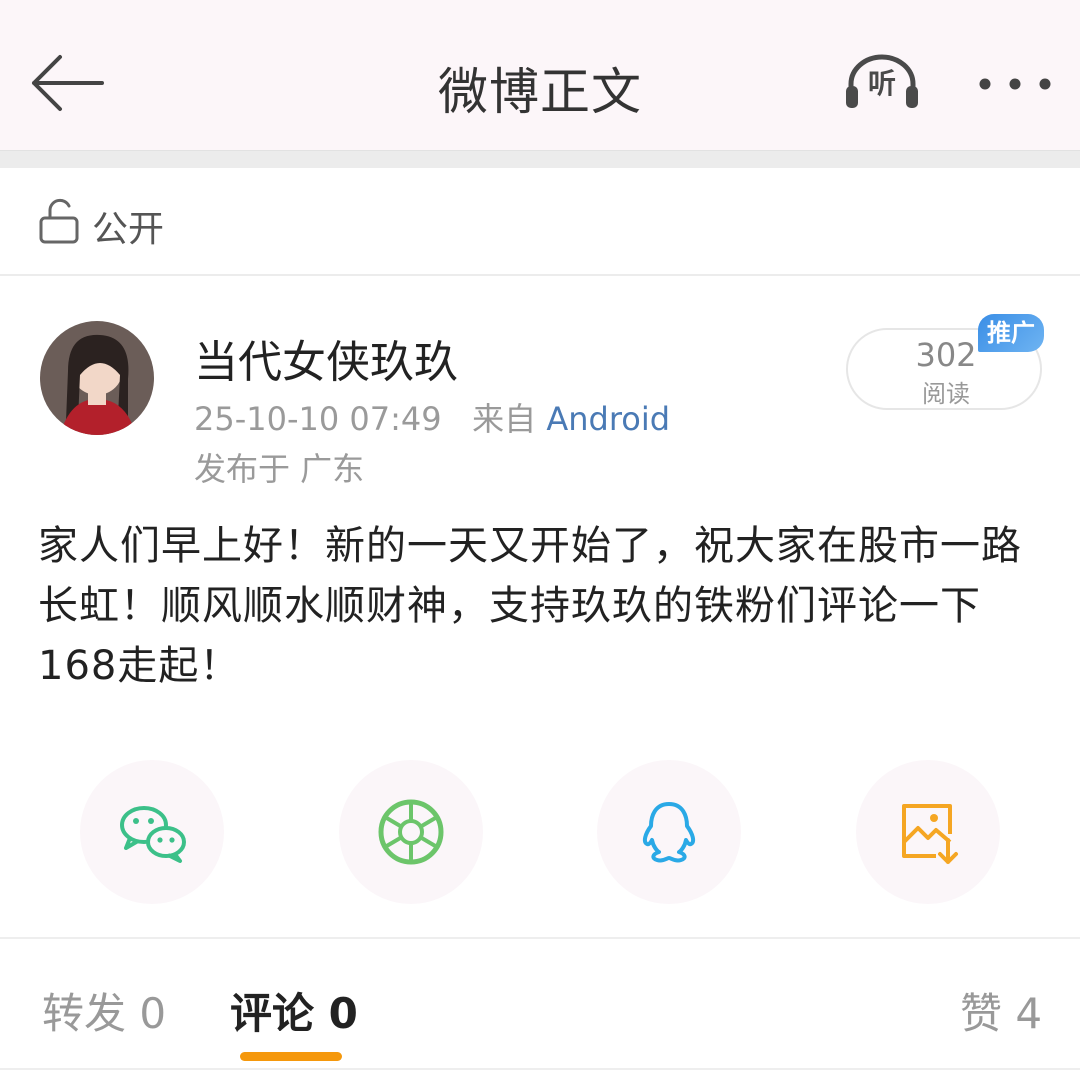 The height and width of the screenshot is (1077, 1080). I want to click on bottom-divider, so click(540, 1069).